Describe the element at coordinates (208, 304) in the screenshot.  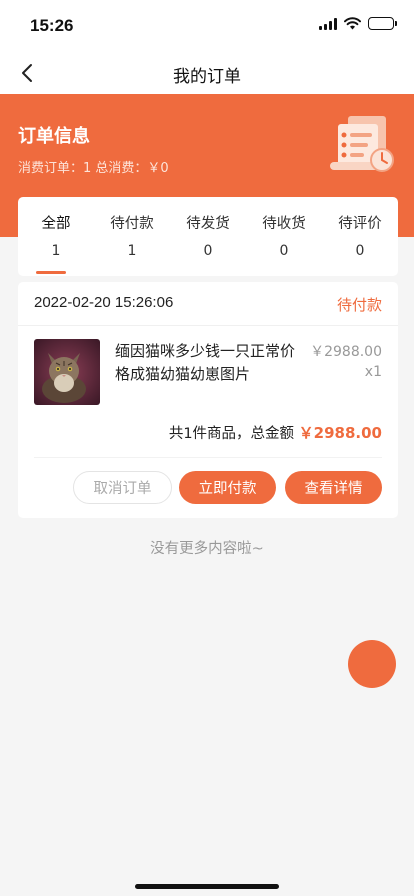
I see `order-header: 2022-02-20 15:26:06 待付款` at that location.